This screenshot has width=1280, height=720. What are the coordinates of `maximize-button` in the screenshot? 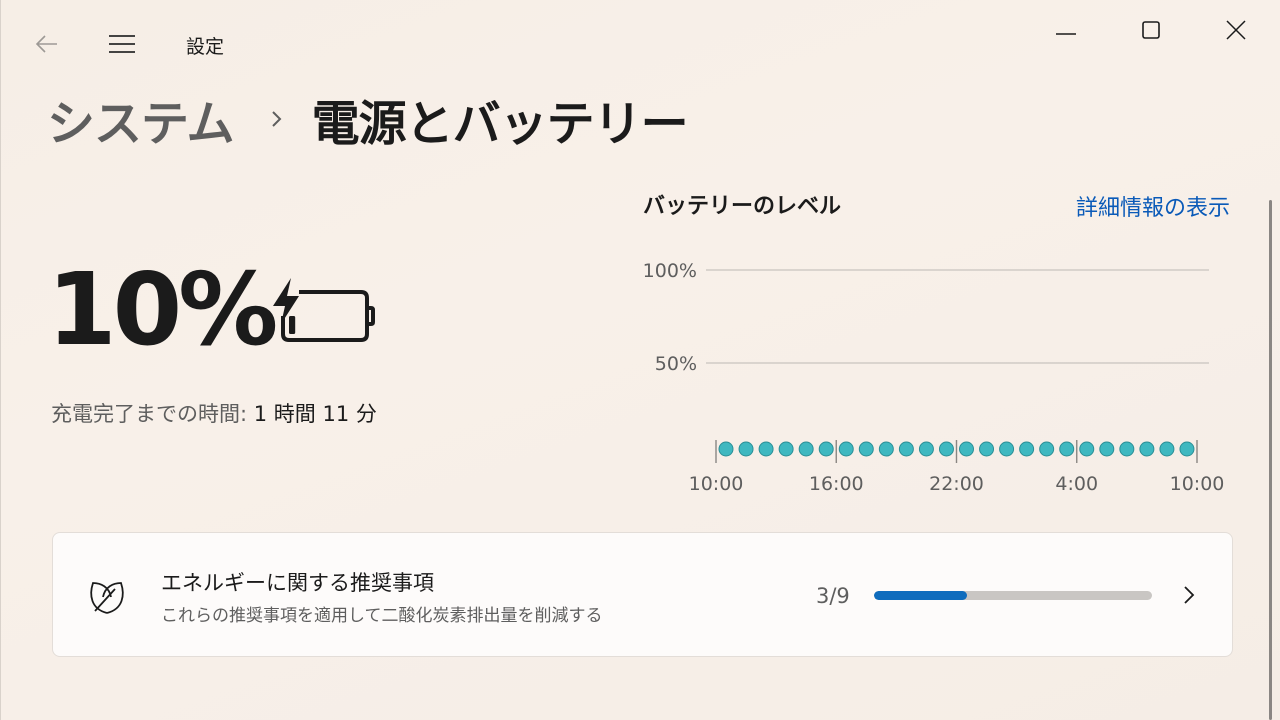 It's located at (1151, 30).